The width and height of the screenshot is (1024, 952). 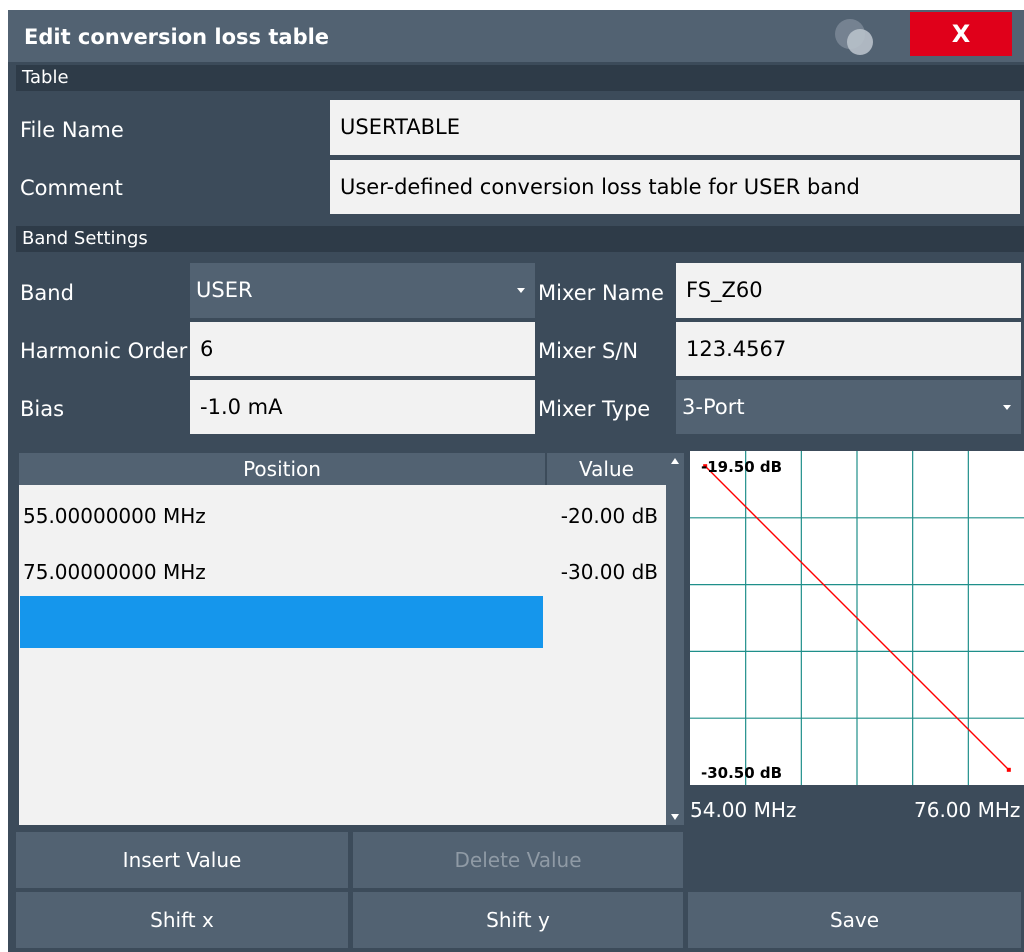 I want to click on band-label: Band, so click(x=47, y=293).